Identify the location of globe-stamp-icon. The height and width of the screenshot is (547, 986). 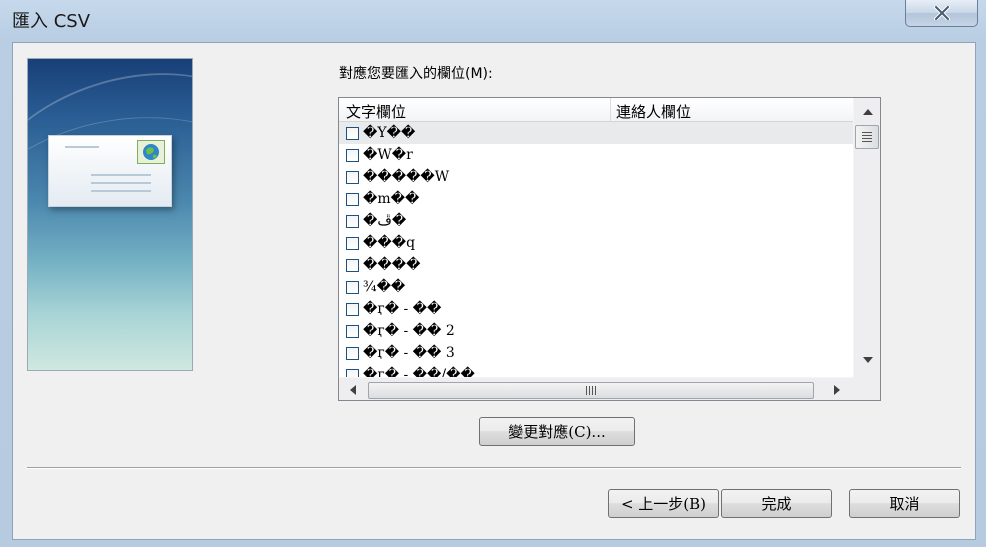
(151, 152).